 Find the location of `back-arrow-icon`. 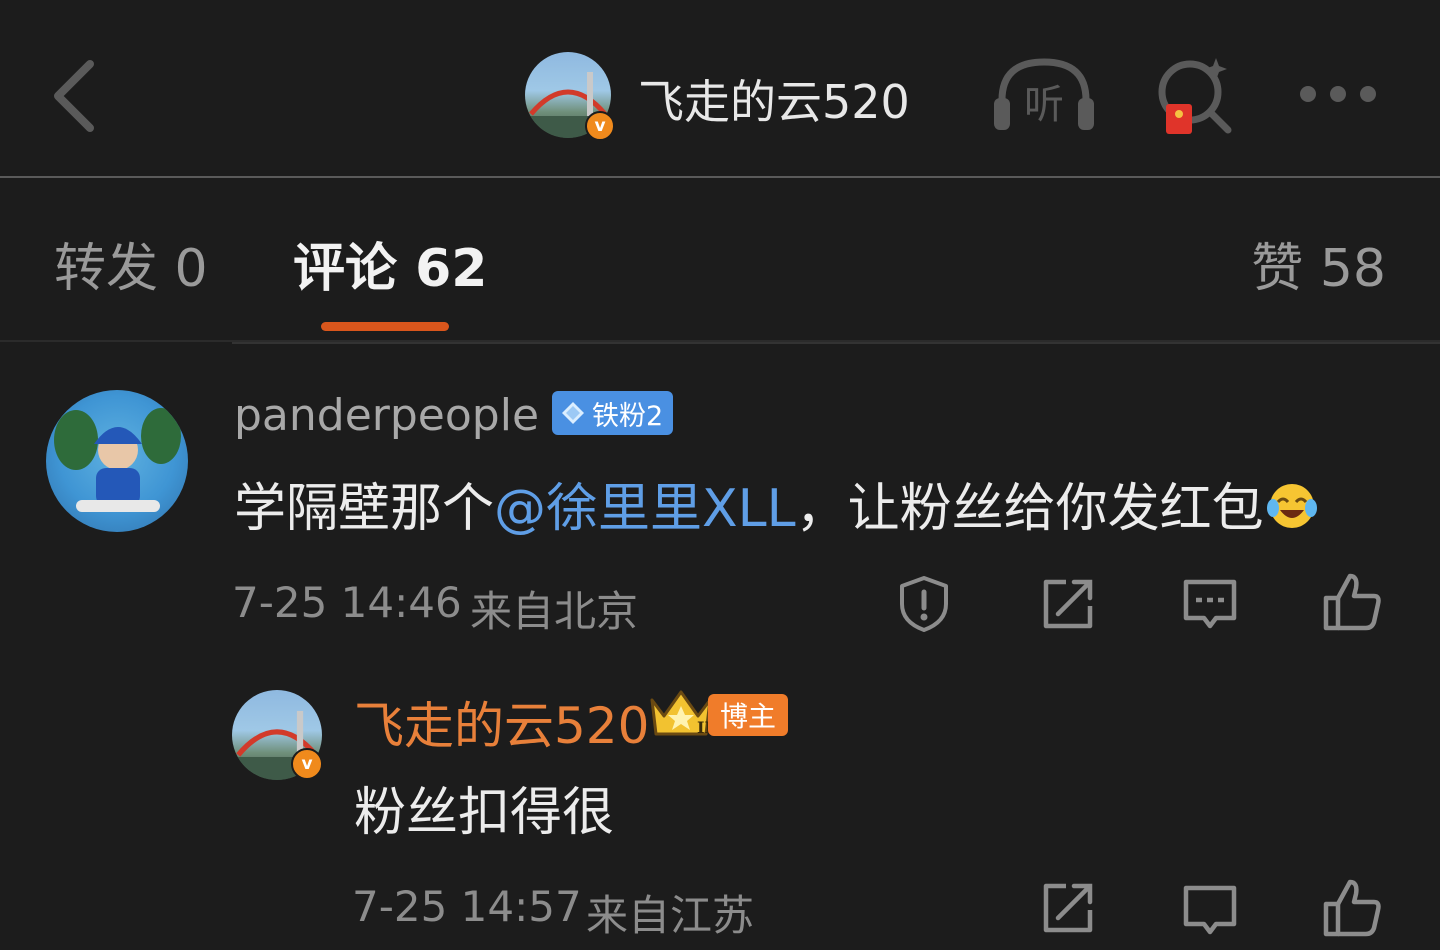

back-arrow-icon is located at coordinates (78, 96).